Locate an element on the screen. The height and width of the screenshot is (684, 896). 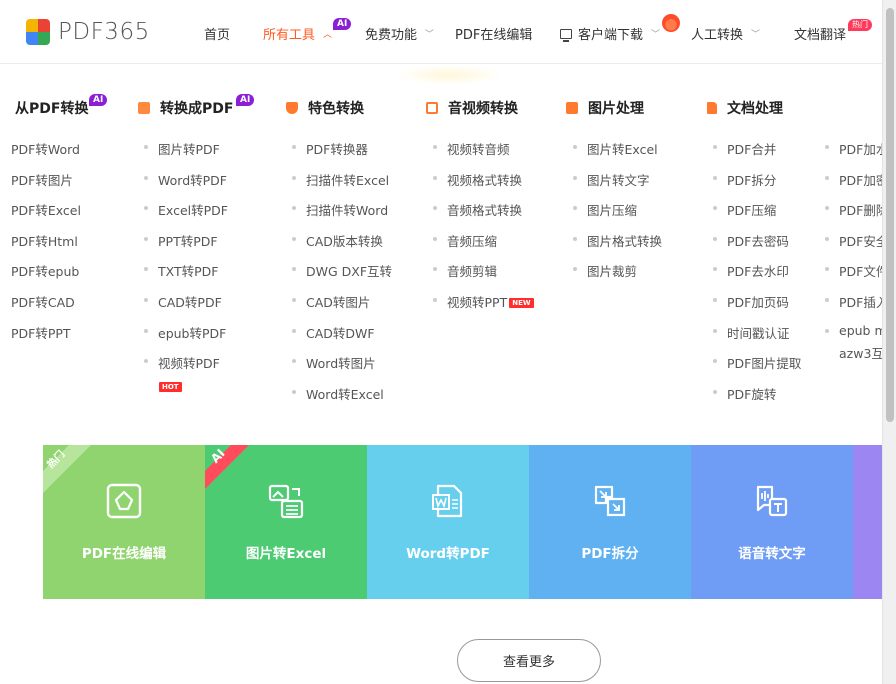
menu-item: PDF转Html is located at coordinates (44, 240).